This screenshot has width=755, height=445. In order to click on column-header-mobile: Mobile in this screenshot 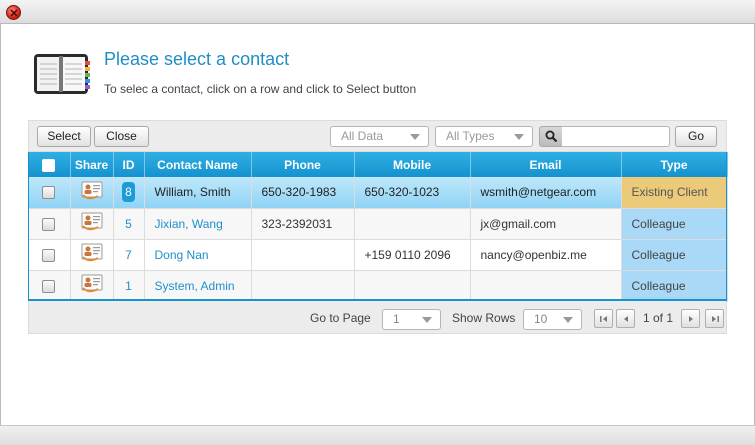, I will do `click(412, 164)`.